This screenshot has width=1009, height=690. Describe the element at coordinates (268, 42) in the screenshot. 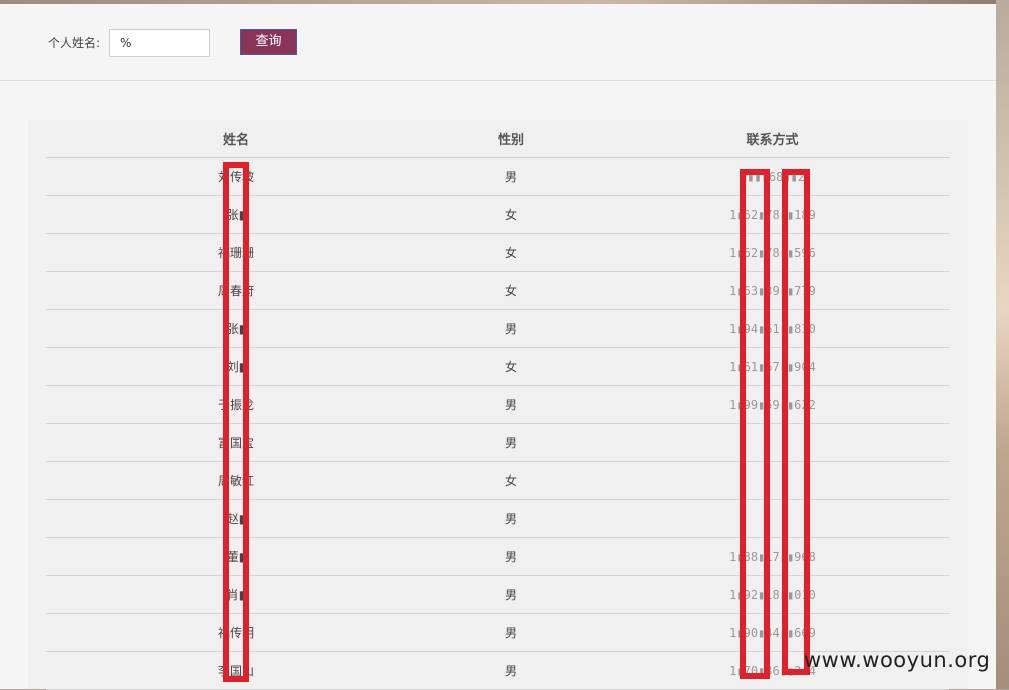

I see `query-button: 查询` at that location.